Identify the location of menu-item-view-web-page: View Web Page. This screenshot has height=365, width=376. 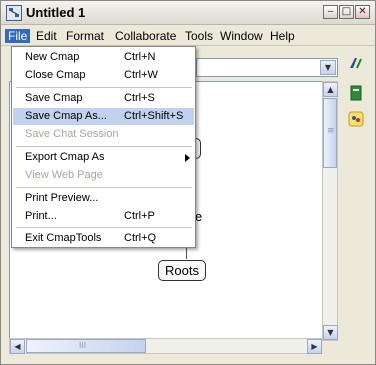
(103, 175).